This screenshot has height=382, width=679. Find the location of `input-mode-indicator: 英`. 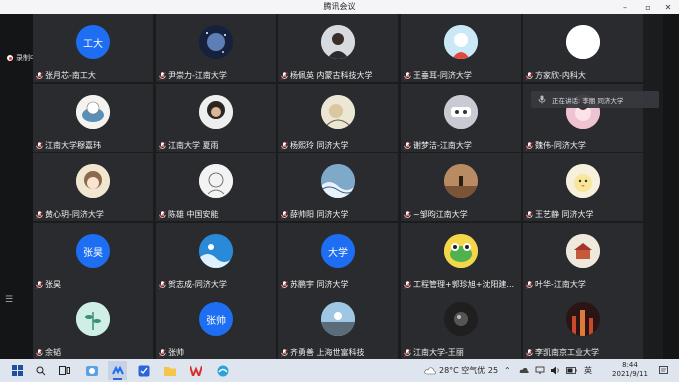

input-mode-indicator: 英 is located at coordinates (588, 370).